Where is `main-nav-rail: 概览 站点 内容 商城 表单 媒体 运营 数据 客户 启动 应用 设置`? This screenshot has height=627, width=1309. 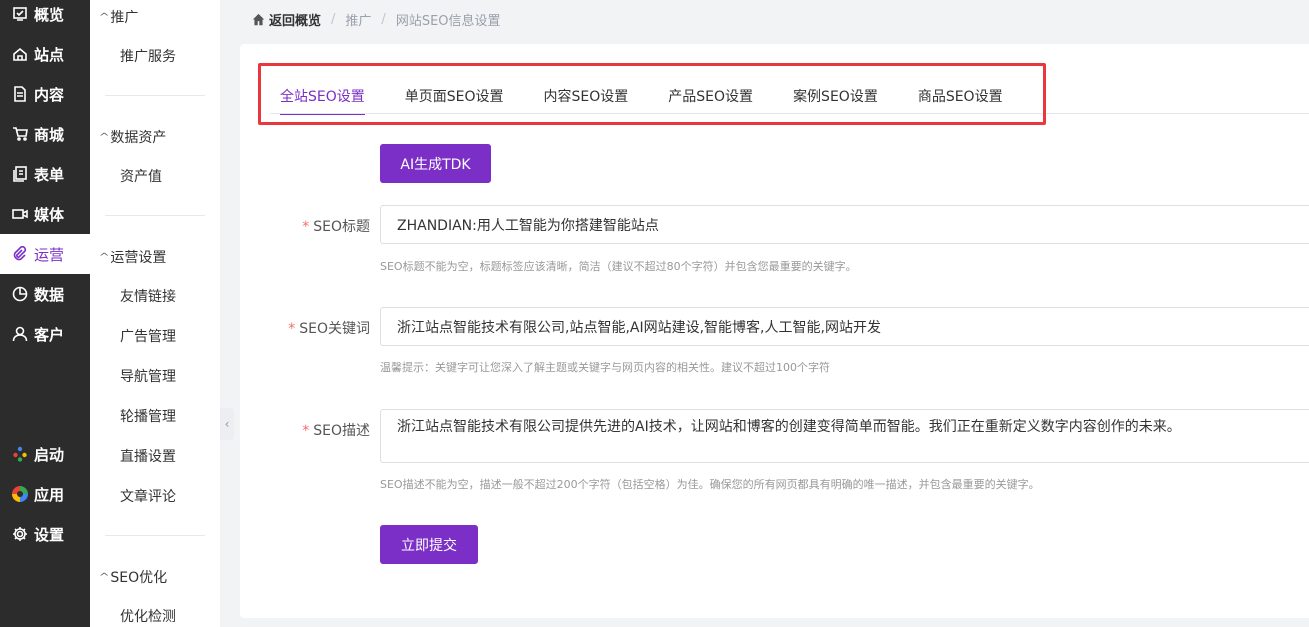
main-nav-rail: 概览 站点 内容 商城 表单 媒体 运营 数据 客户 启动 应用 设置 is located at coordinates (45, 313).